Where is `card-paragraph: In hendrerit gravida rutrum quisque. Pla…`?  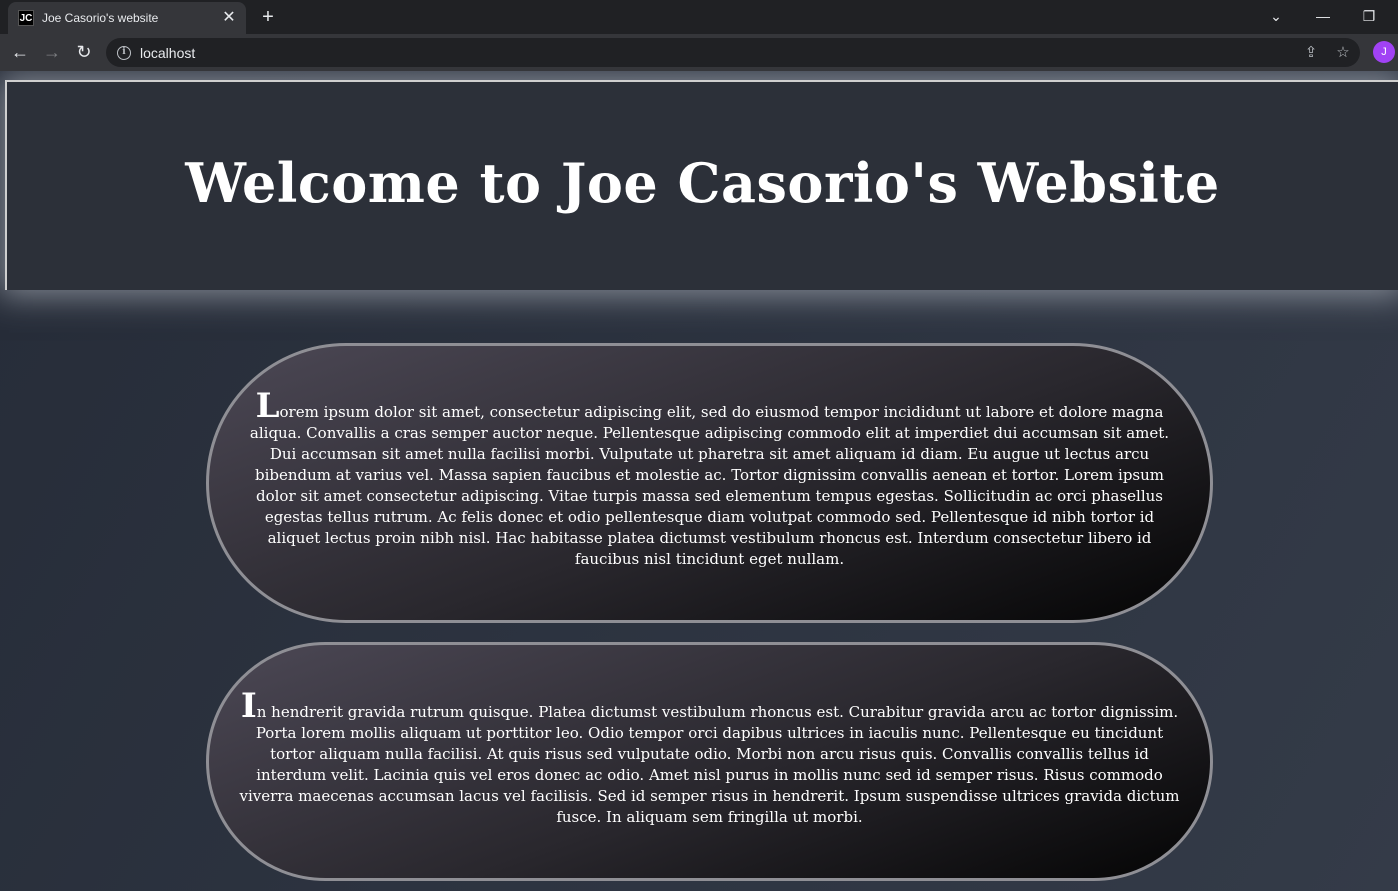
card-paragraph: In hendrerit gravida rutrum quisque. Pla… is located at coordinates (709, 758).